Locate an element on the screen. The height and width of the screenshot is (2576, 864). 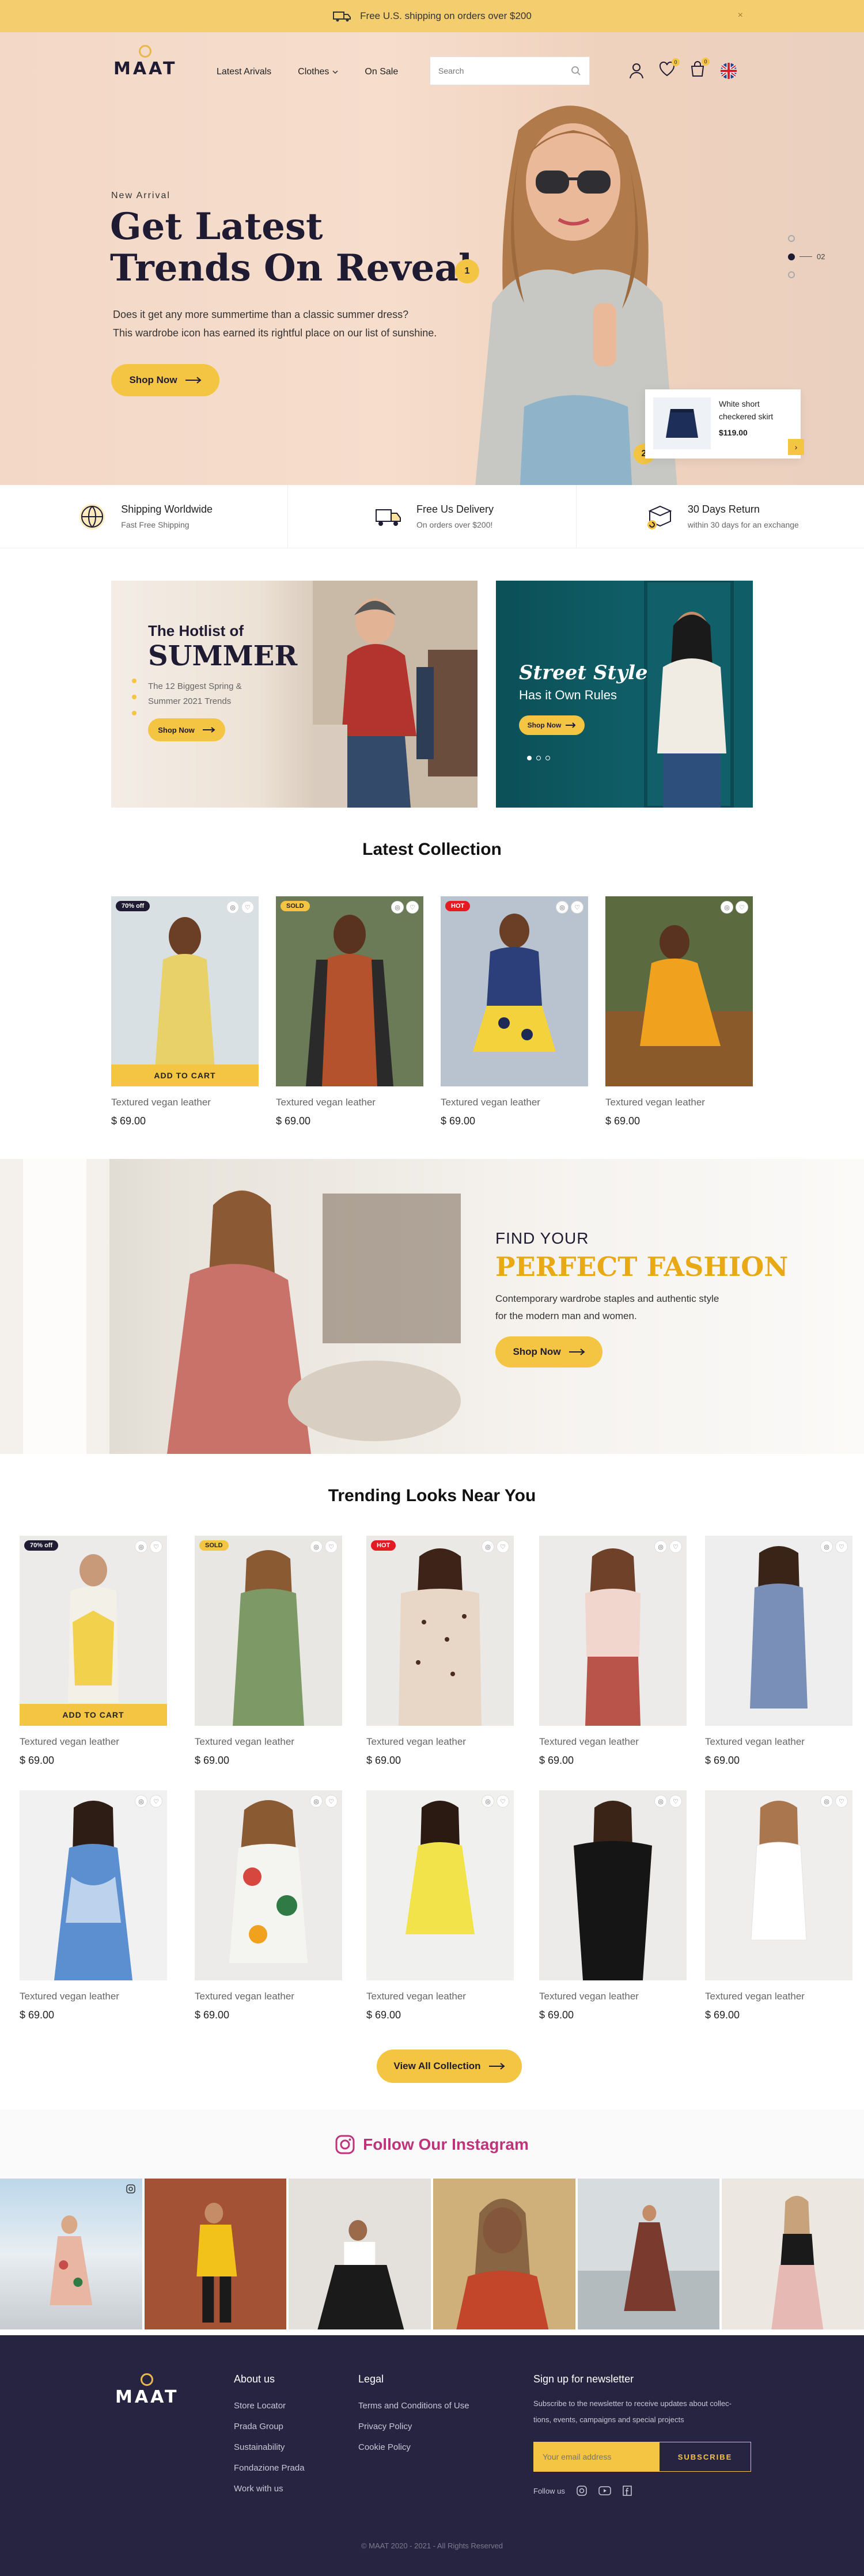
footer-link: Store Locator is located at coordinates (269, 2406).